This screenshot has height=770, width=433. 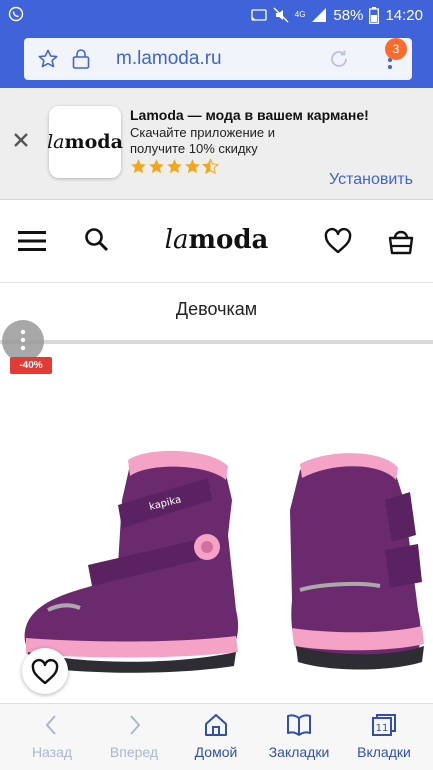 I want to click on chevron-left-icon, so click(x=50, y=725).